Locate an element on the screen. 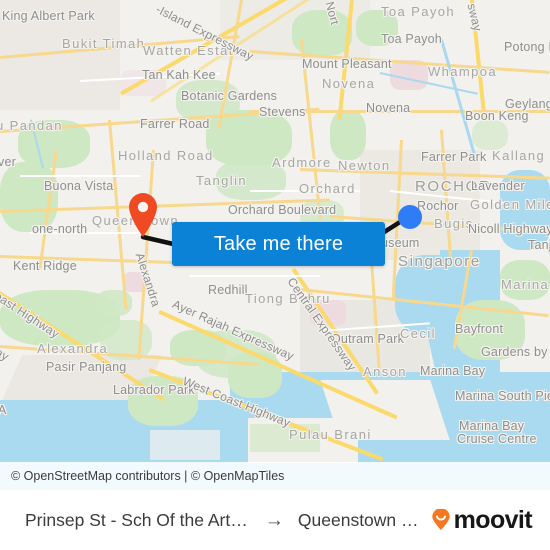 Image resolution: width=550 pixels, height=550 pixels. map-label: Tanjo is located at coordinates (539, 245).